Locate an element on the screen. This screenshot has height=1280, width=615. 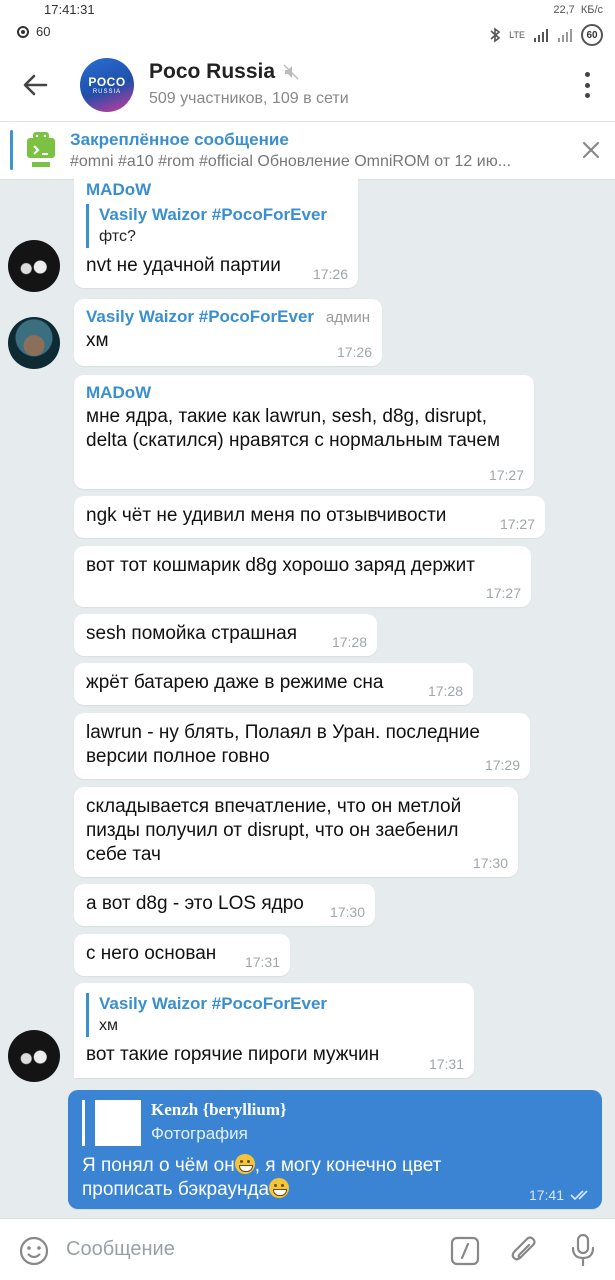
status-time: 17:41:31 is located at coordinates (69, 9).